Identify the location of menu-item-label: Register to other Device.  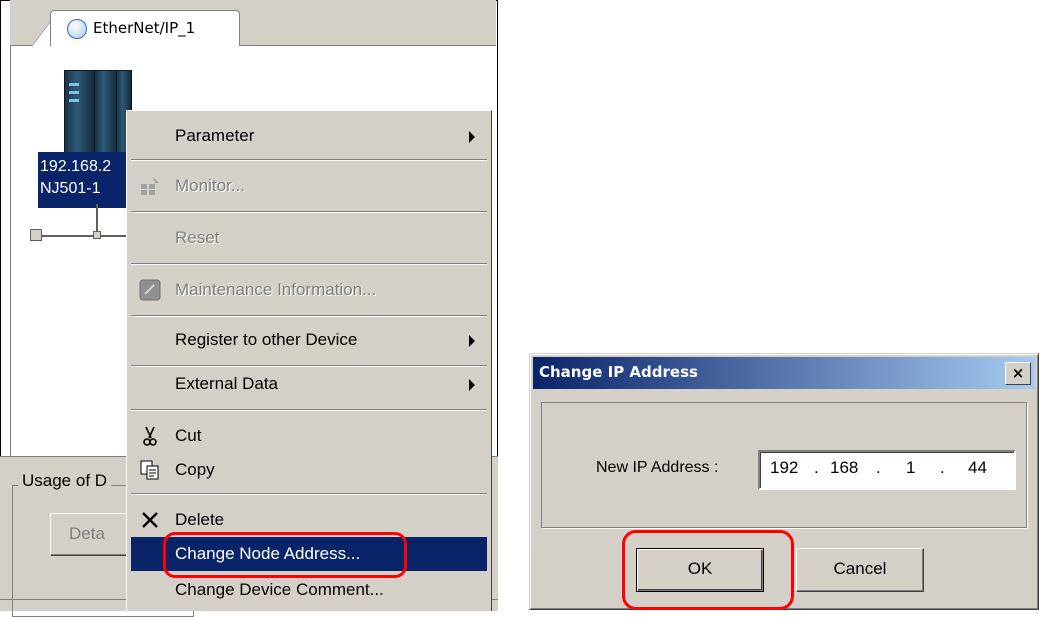
(266, 339).